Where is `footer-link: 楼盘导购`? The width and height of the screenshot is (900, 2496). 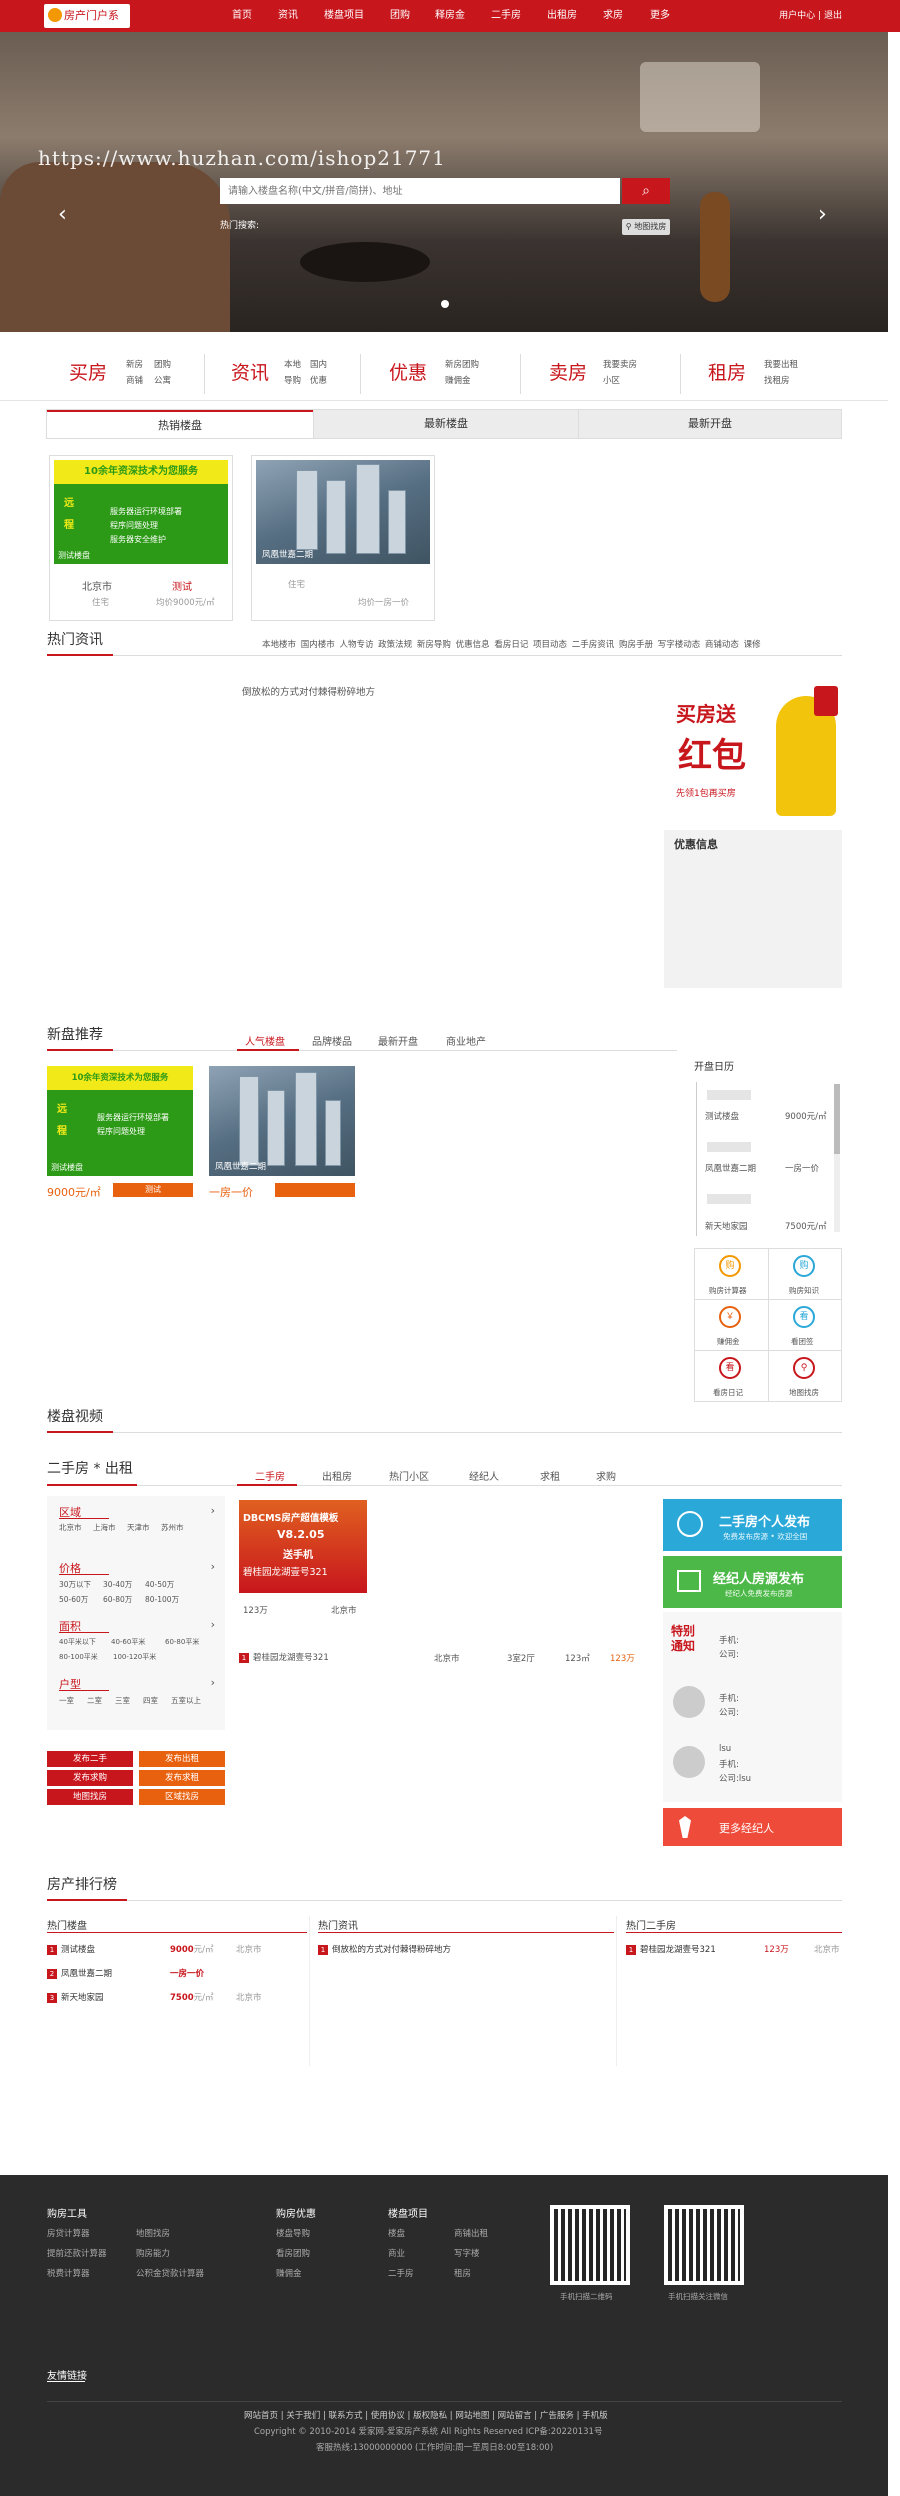 footer-link: 楼盘导购 is located at coordinates (293, 2233).